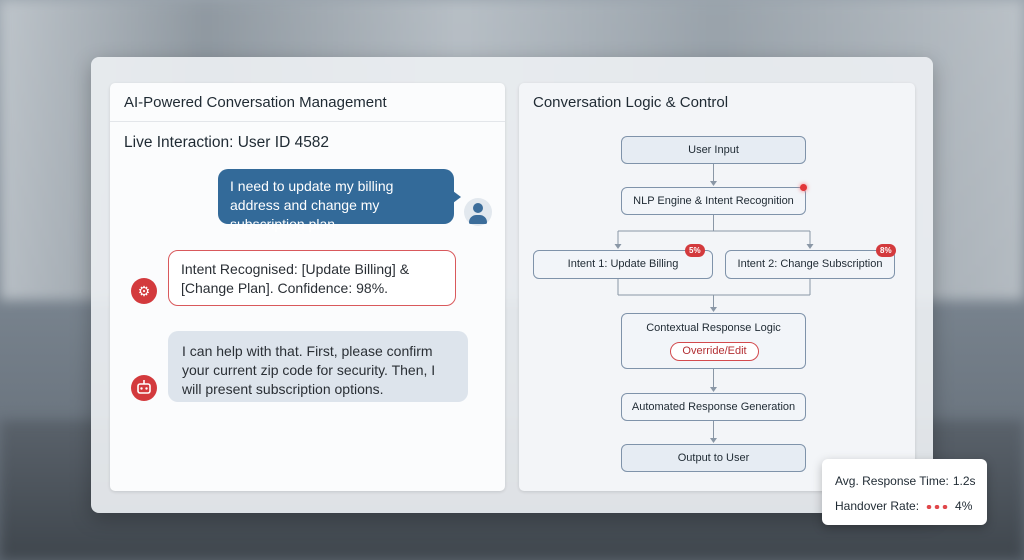 The height and width of the screenshot is (560, 1024). Describe the element at coordinates (713, 341) in the screenshot. I see `node-contextual-response-logic: Contextual Response Logic Override/Edit` at that location.